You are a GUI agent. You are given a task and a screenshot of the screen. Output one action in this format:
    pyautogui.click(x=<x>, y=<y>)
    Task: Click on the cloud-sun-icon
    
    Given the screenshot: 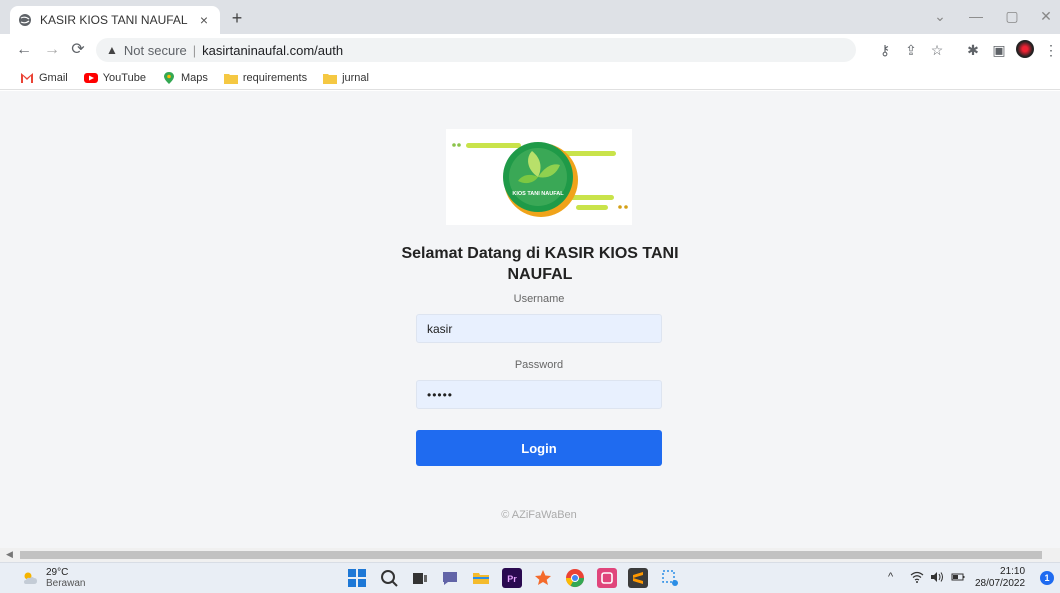 What is the action you would take?
    pyautogui.click(x=30, y=578)
    